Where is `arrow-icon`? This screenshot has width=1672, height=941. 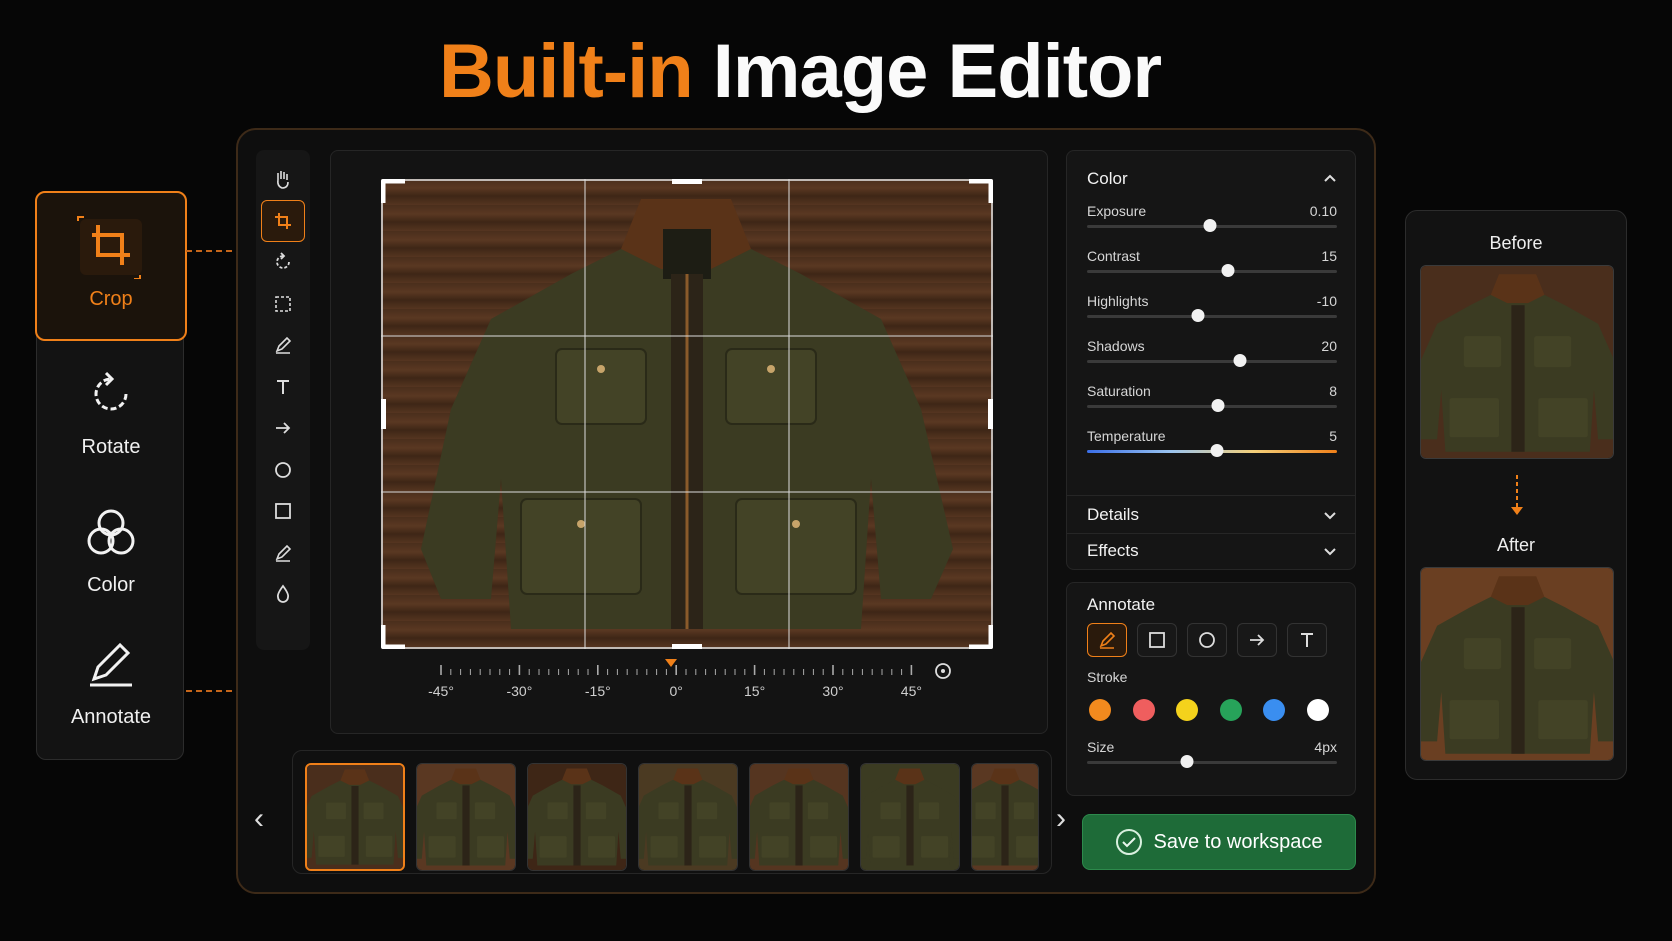 arrow-icon is located at coordinates (283, 428).